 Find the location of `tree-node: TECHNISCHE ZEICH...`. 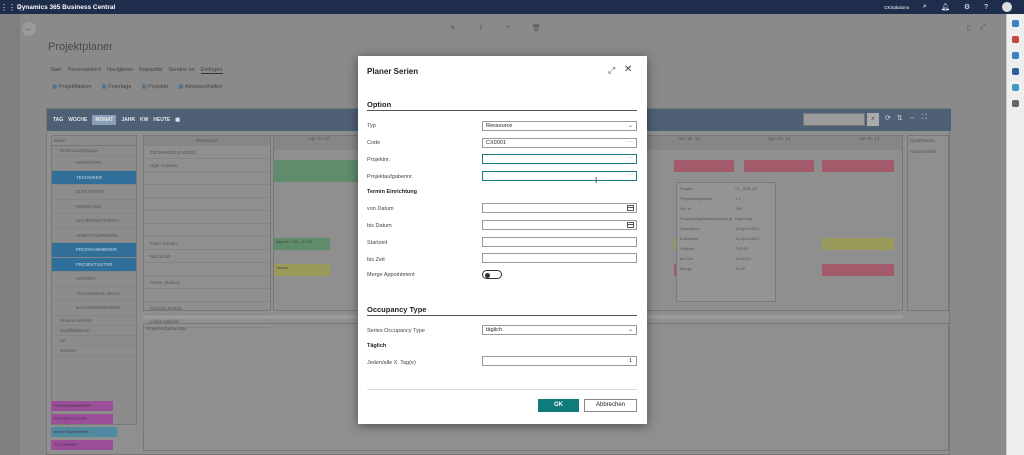

tree-node: TECHNISCHE ZEICH... is located at coordinates (94, 294).